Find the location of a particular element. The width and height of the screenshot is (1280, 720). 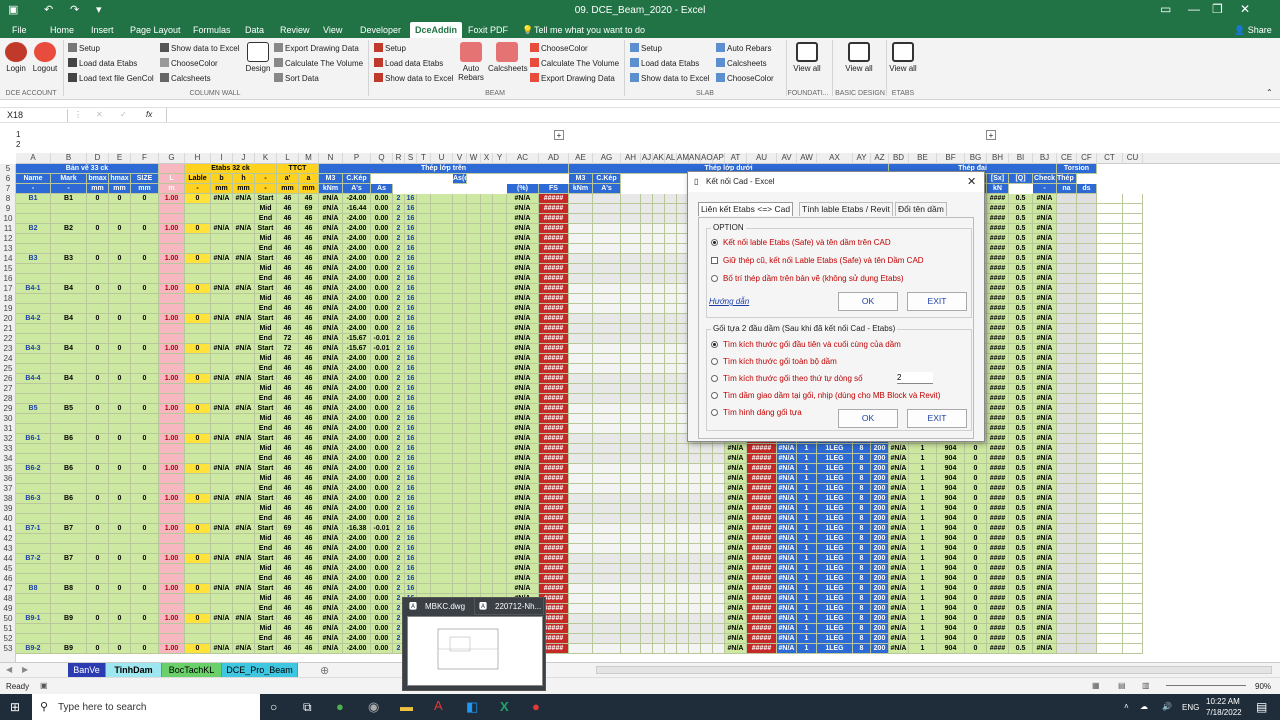

cell: End is located at coordinates (266, 519).